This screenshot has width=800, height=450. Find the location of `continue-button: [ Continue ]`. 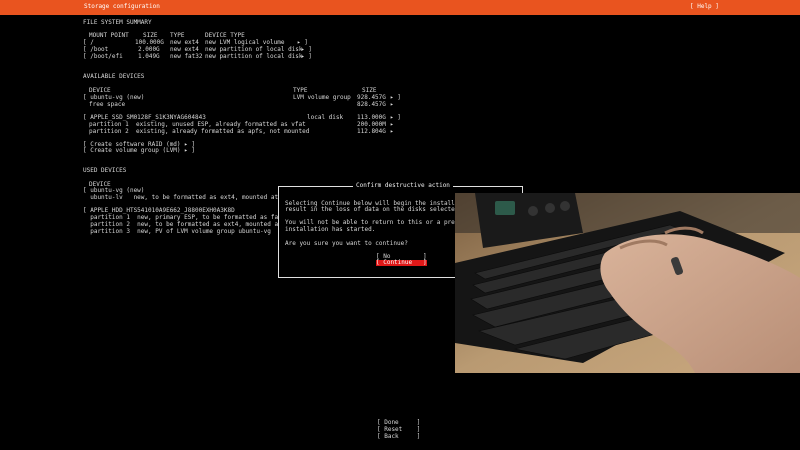

continue-button: [ Continue ] is located at coordinates (401, 263).